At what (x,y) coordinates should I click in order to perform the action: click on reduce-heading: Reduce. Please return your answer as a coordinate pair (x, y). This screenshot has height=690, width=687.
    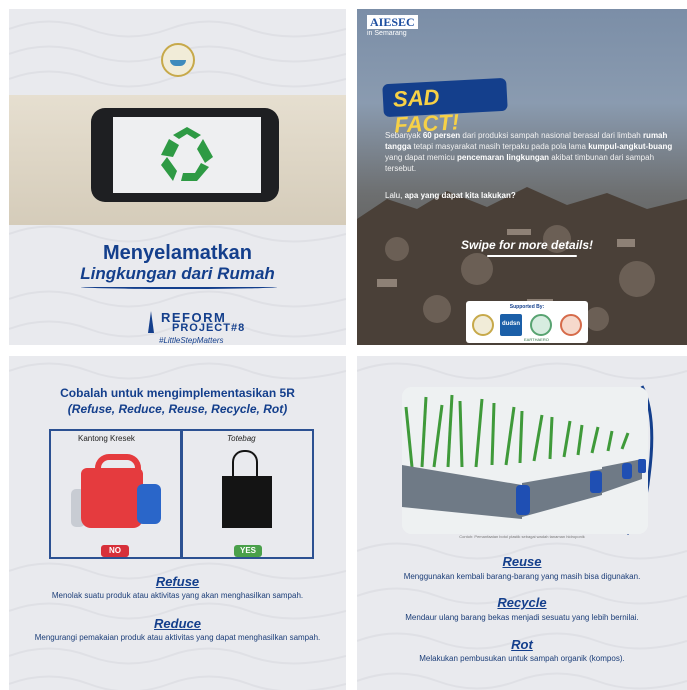
    Looking at the image, I should click on (177, 623).